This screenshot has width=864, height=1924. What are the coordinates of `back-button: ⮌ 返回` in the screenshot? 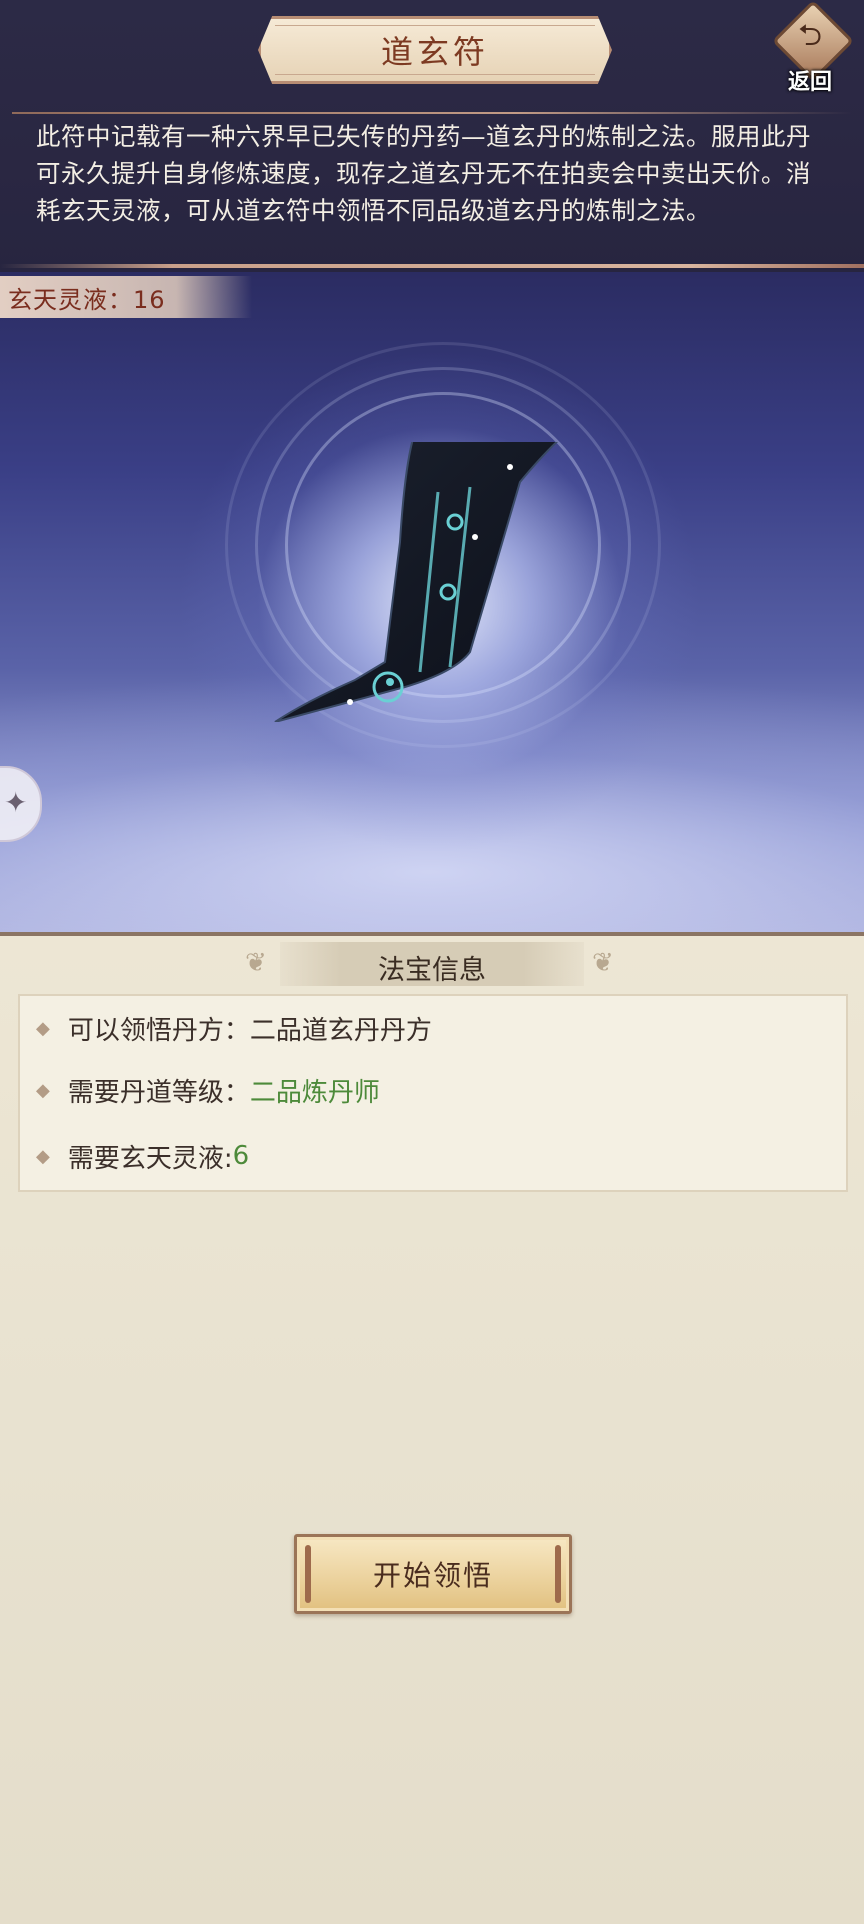 It's located at (812, 47).